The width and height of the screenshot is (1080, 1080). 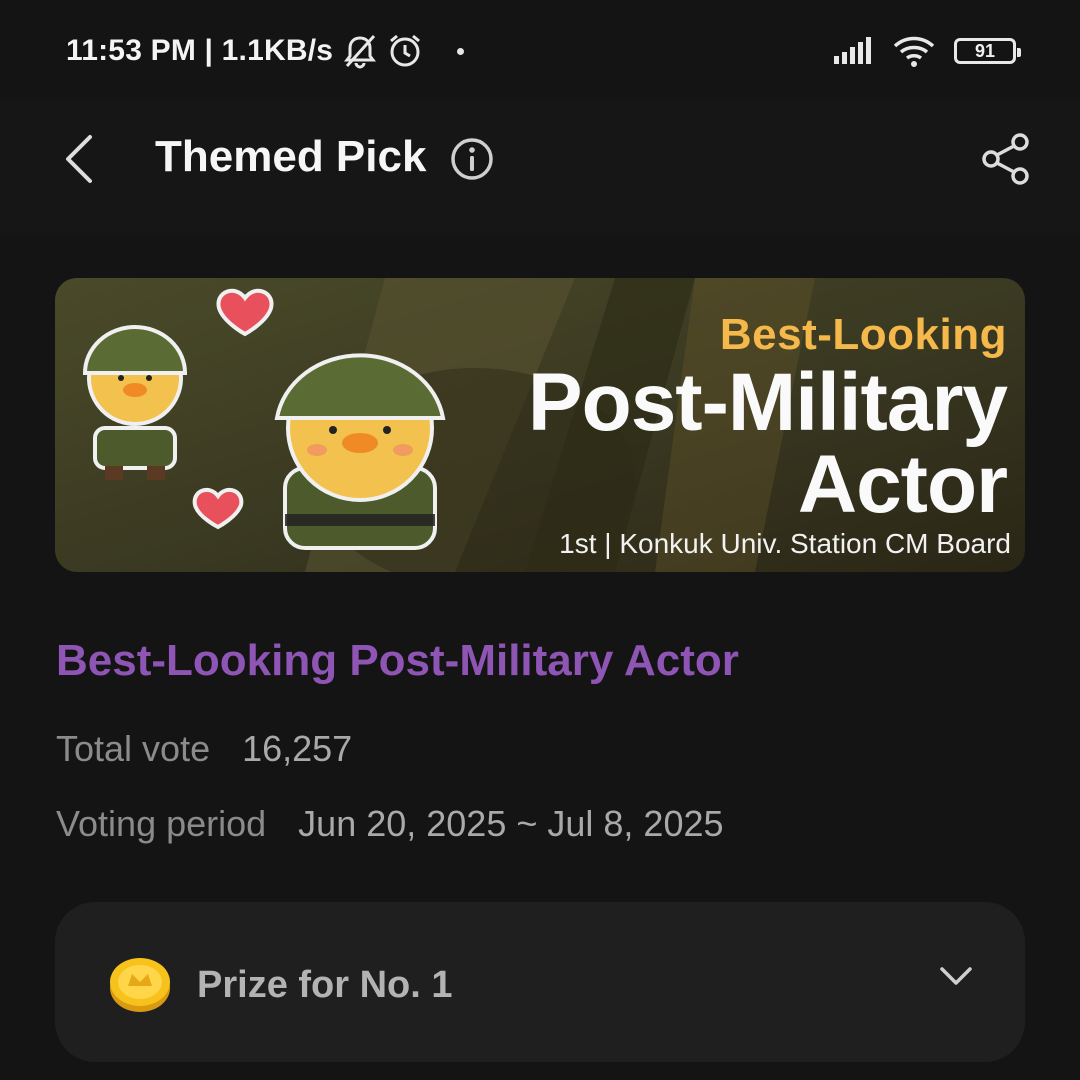 What do you see at coordinates (297, 748) in the screenshot?
I see `total-vote-value: 16,257` at bounding box center [297, 748].